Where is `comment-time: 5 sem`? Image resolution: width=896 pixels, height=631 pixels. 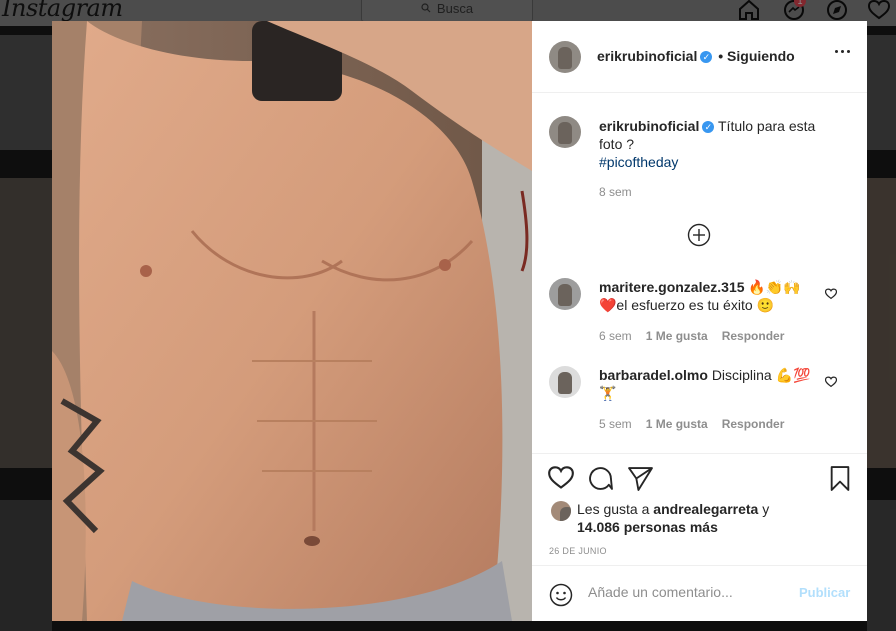
comment-time: 5 sem is located at coordinates (615, 424).